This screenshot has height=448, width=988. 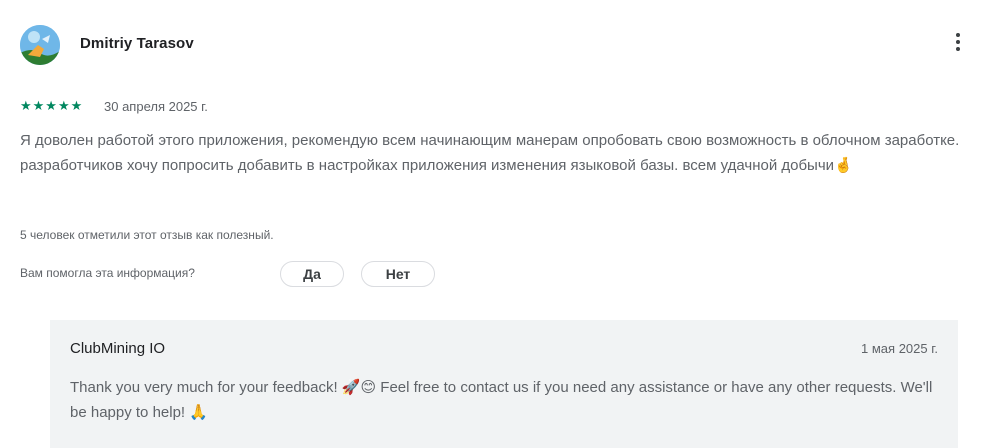 What do you see at coordinates (40, 45) in the screenshot?
I see `avatar` at bounding box center [40, 45].